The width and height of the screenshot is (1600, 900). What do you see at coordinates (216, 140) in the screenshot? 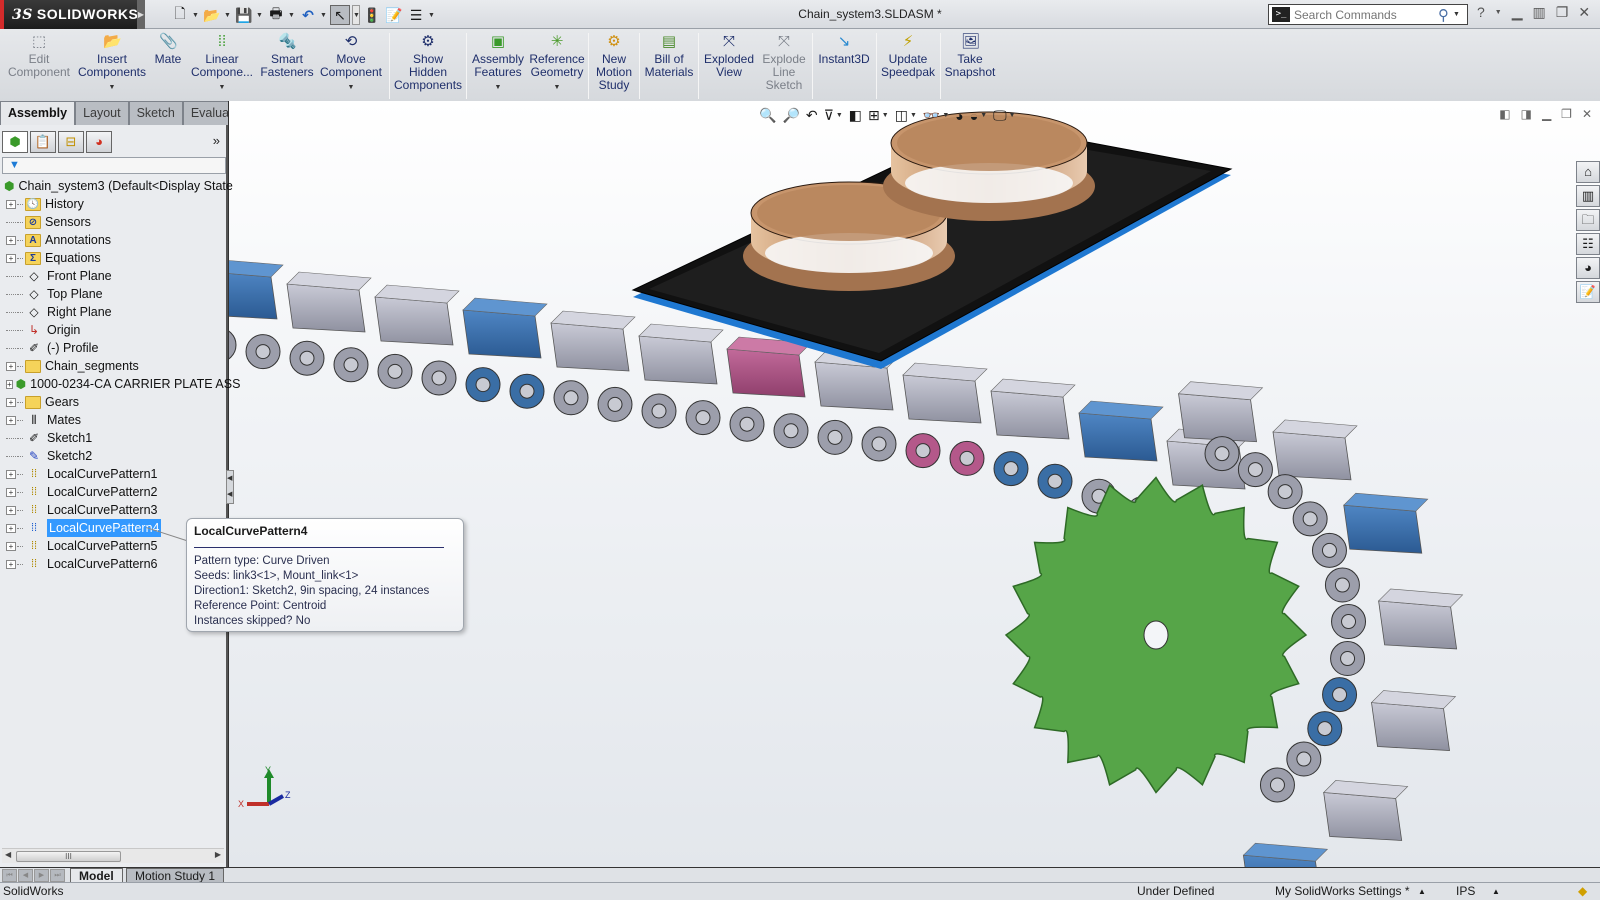
I see `expand-panel-icon: »` at bounding box center [216, 140].